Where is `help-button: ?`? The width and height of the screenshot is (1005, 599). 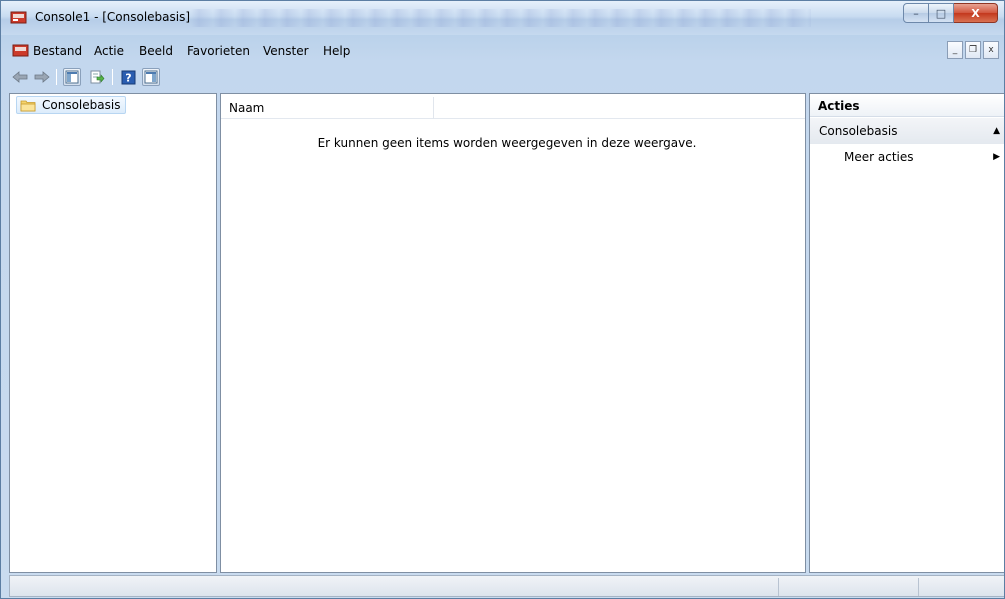 help-button: ? is located at coordinates (128, 77).